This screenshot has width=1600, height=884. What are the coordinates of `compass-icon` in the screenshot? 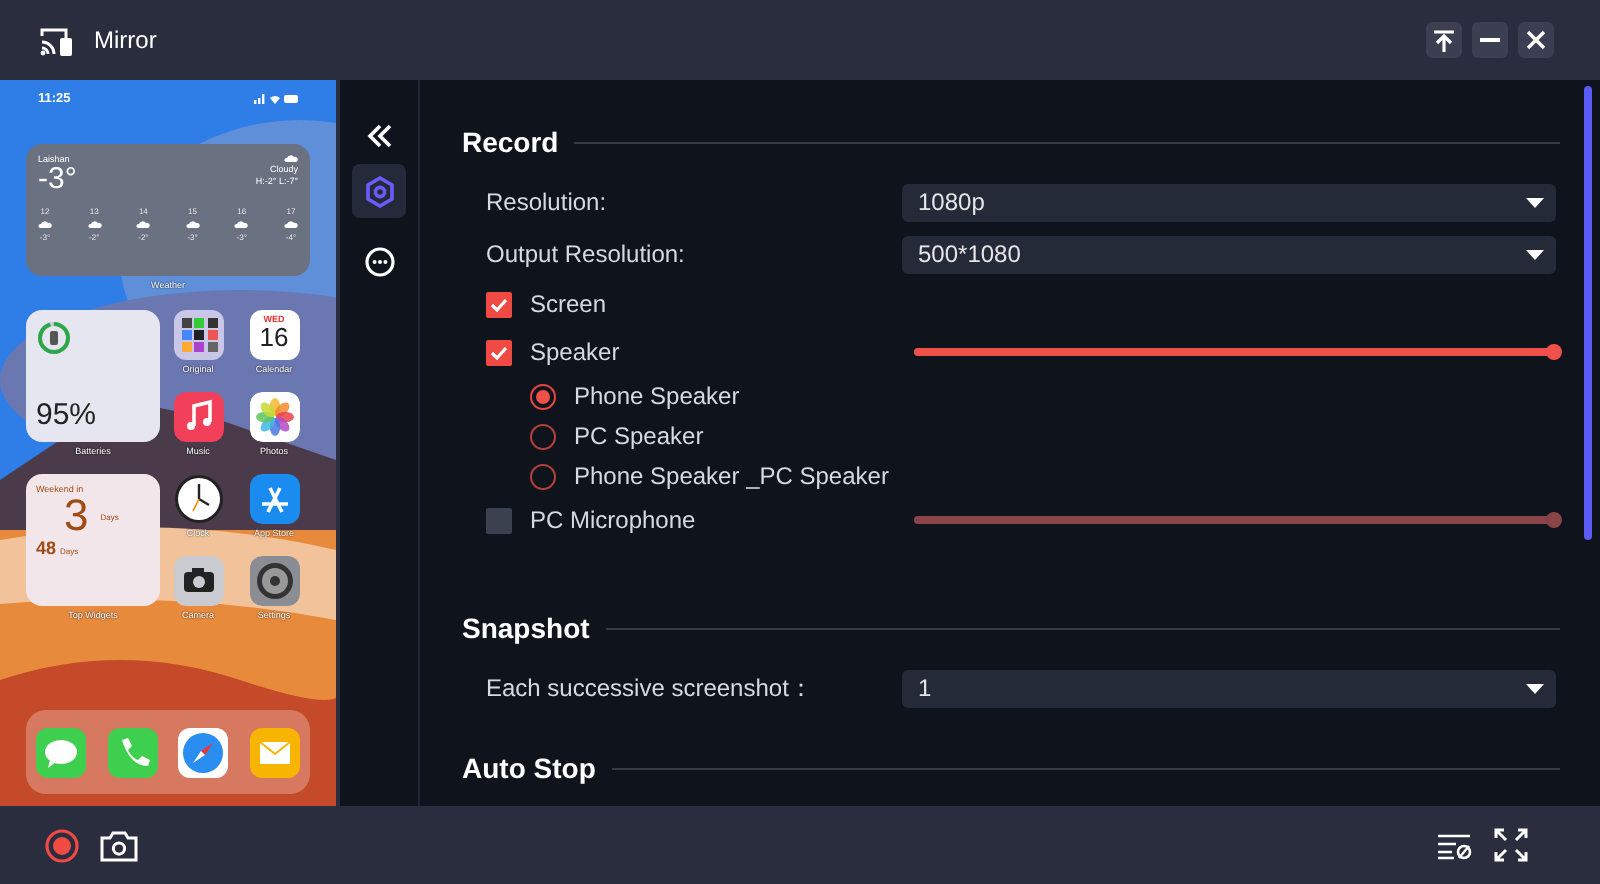 It's located at (203, 752).